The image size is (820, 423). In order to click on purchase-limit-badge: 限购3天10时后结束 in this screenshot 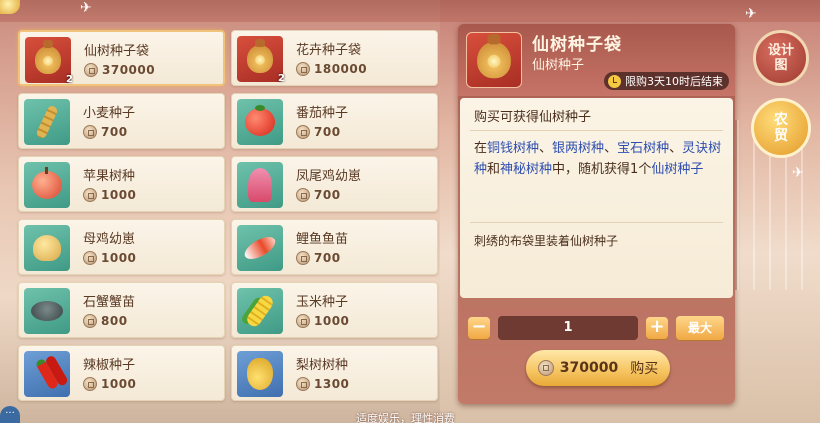, I will do `click(666, 81)`.